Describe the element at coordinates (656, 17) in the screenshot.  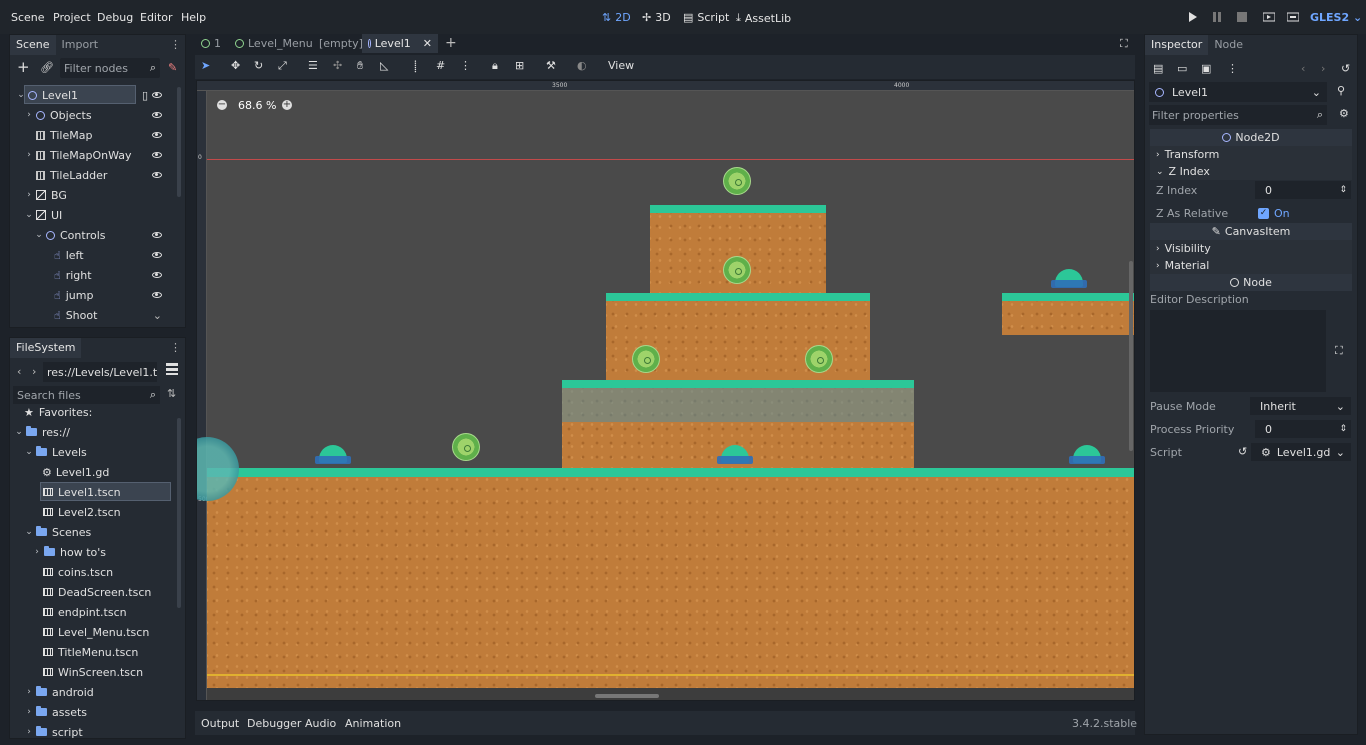
I see `mode-3d-button: ✢ 3D` at that location.